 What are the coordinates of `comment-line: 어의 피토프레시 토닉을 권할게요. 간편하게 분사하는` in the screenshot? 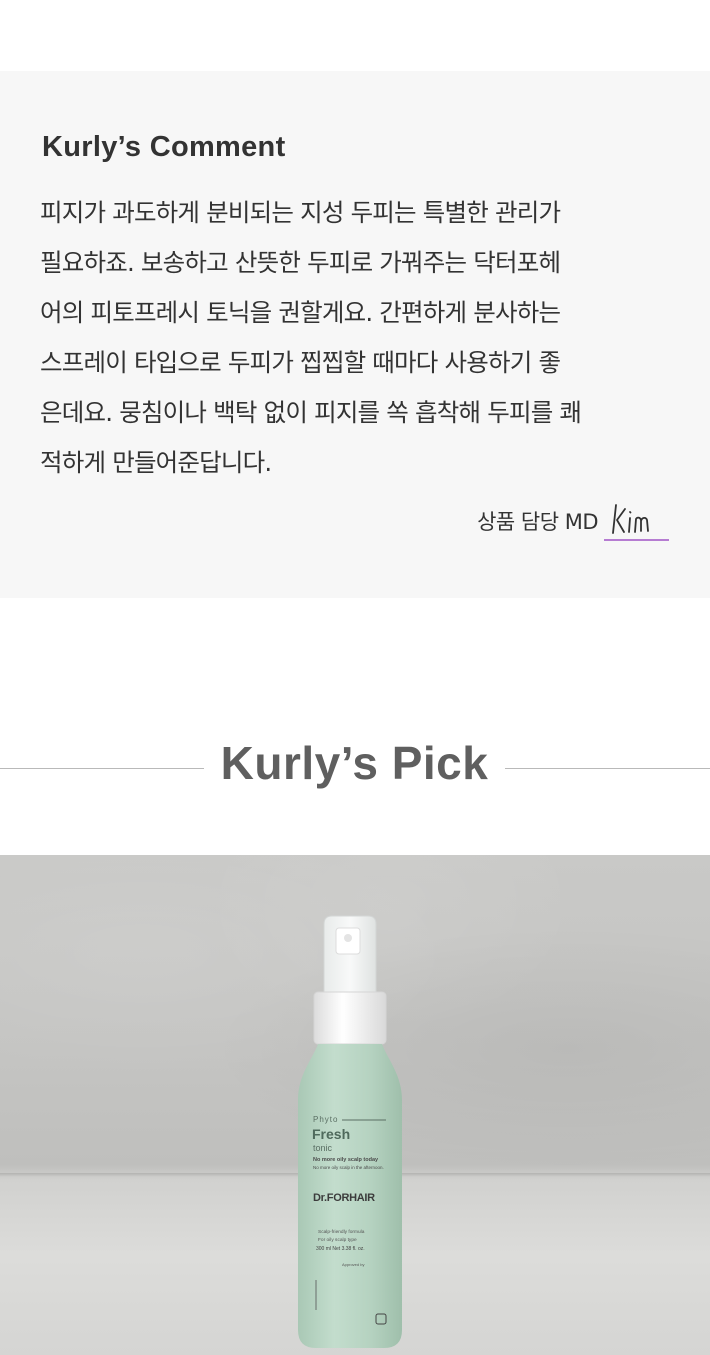 It's located at (300, 312).